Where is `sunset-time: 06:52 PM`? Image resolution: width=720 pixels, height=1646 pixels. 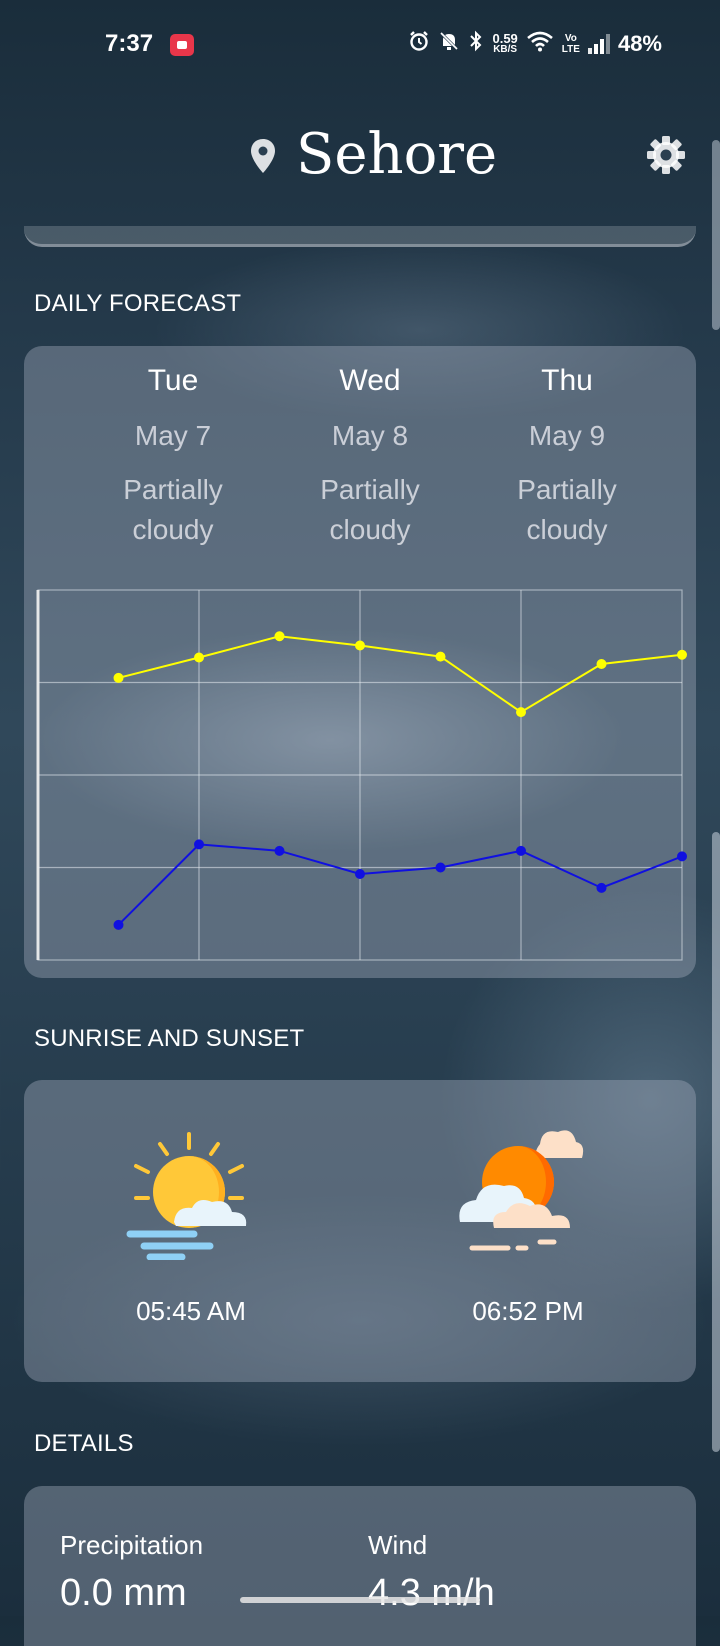
sunset-time: 06:52 PM is located at coordinates (528, 1311).